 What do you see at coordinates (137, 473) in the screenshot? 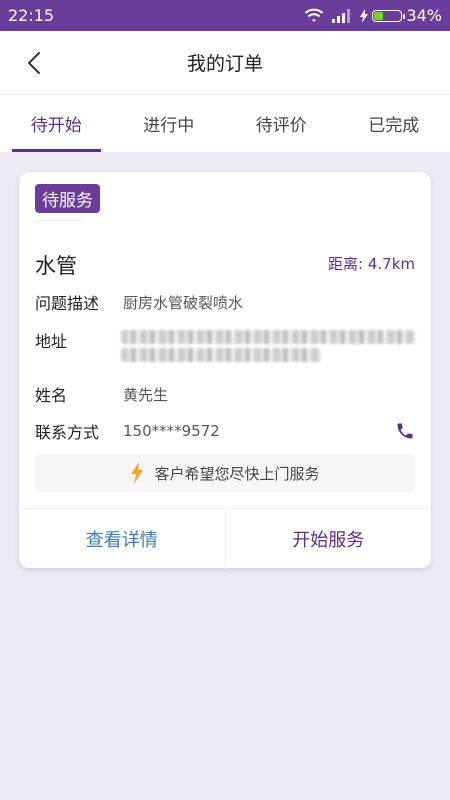
I see `lightning-icon` at bounding box center [137, 473].